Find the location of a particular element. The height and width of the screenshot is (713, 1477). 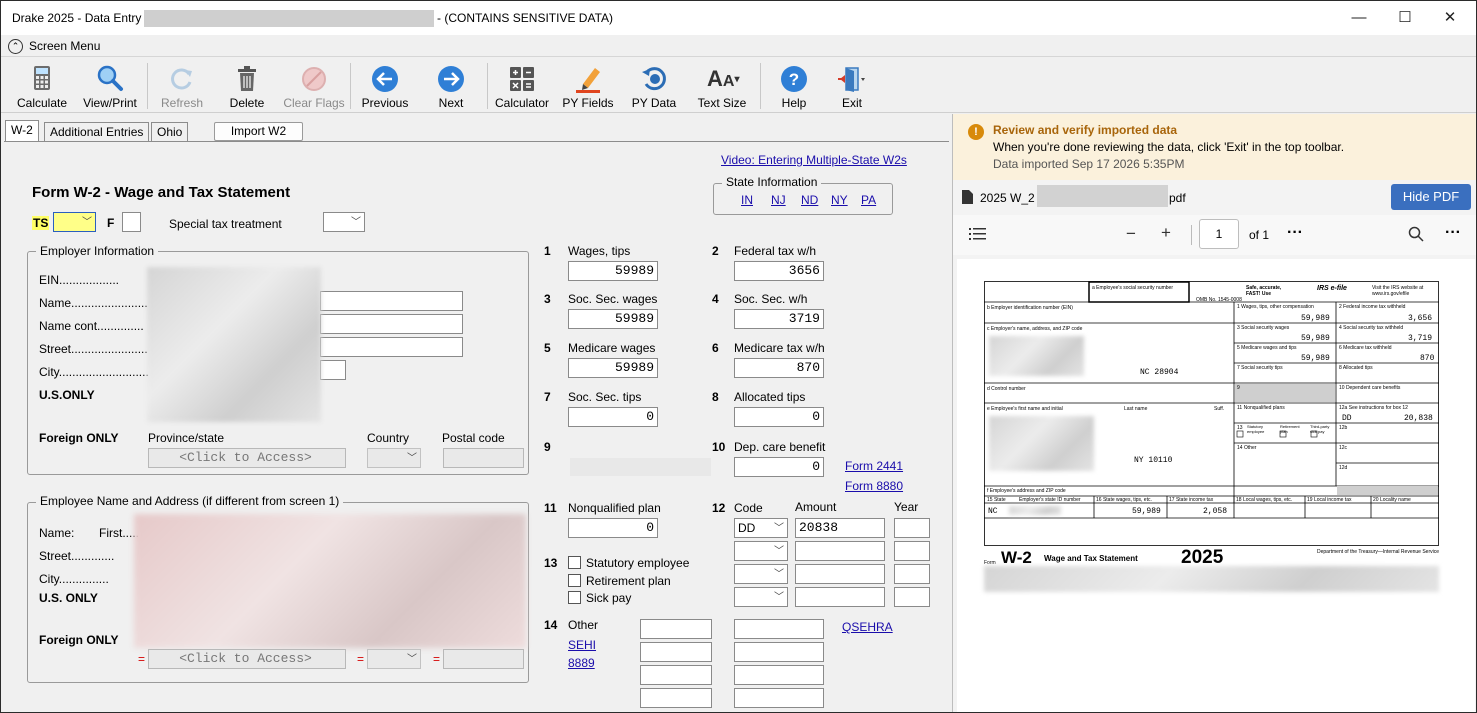

state-link-pa: PA is located at coordinates (868, 200).